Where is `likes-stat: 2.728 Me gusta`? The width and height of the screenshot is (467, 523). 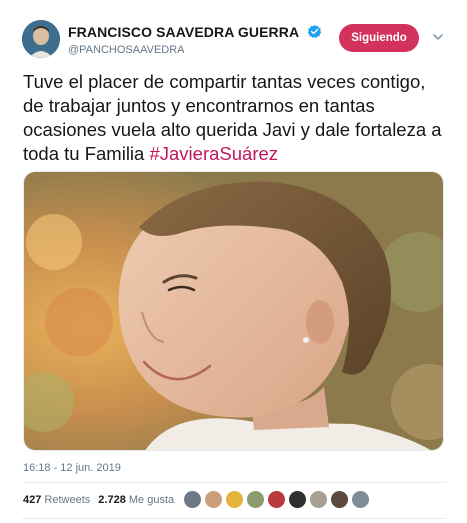 likes-stat: 2.728 Me gusta is located at coordinates (136, 500).